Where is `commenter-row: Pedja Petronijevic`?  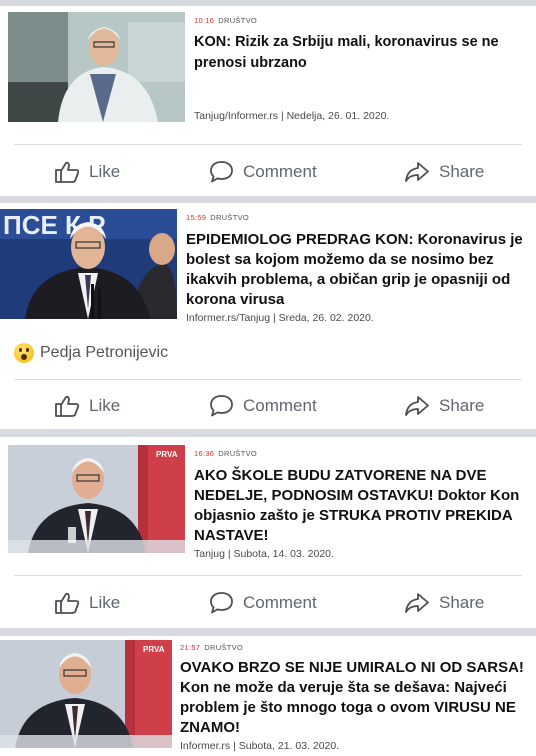 commenter-row: Pedja Petronijevic is located at coordinates (91, 353).